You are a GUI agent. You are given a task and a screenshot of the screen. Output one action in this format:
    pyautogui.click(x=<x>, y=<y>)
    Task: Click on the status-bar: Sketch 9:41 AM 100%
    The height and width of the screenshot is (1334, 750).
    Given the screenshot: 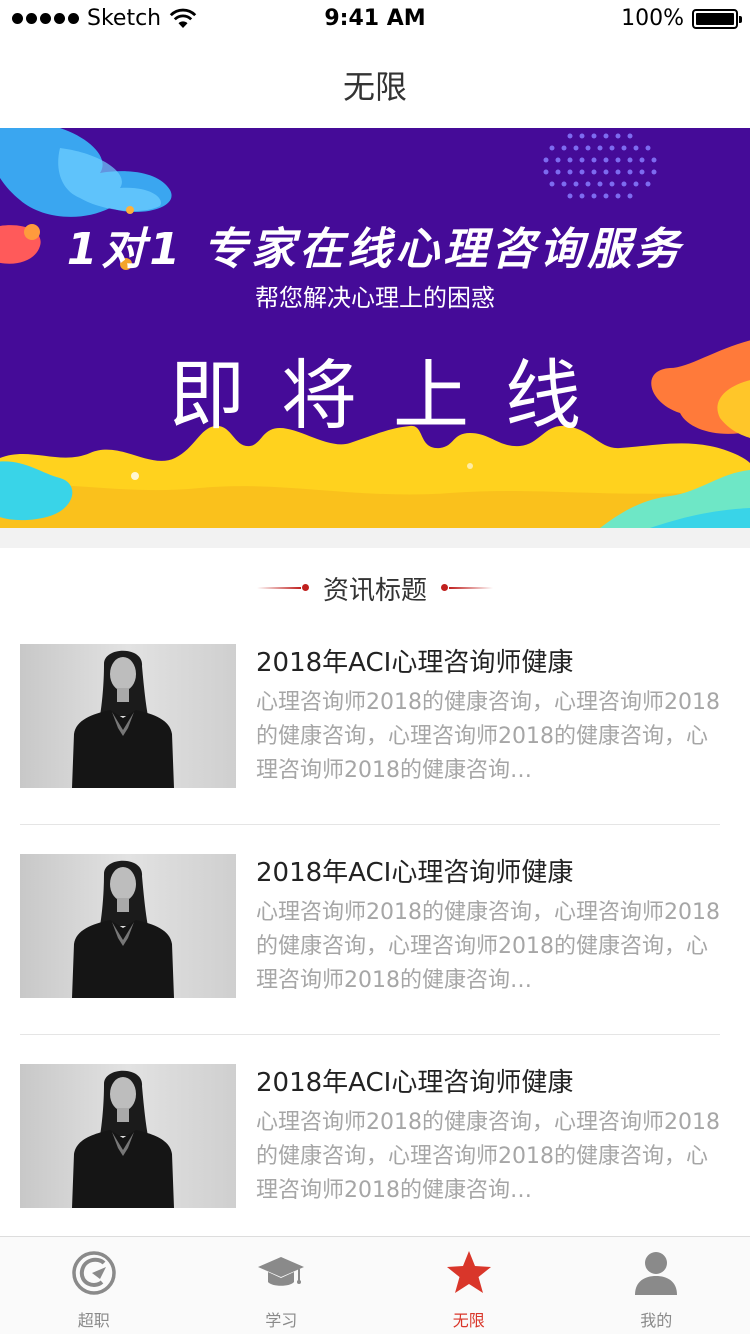 What is the action you would take?
    pyautogui.click(x=375, y=20)
    